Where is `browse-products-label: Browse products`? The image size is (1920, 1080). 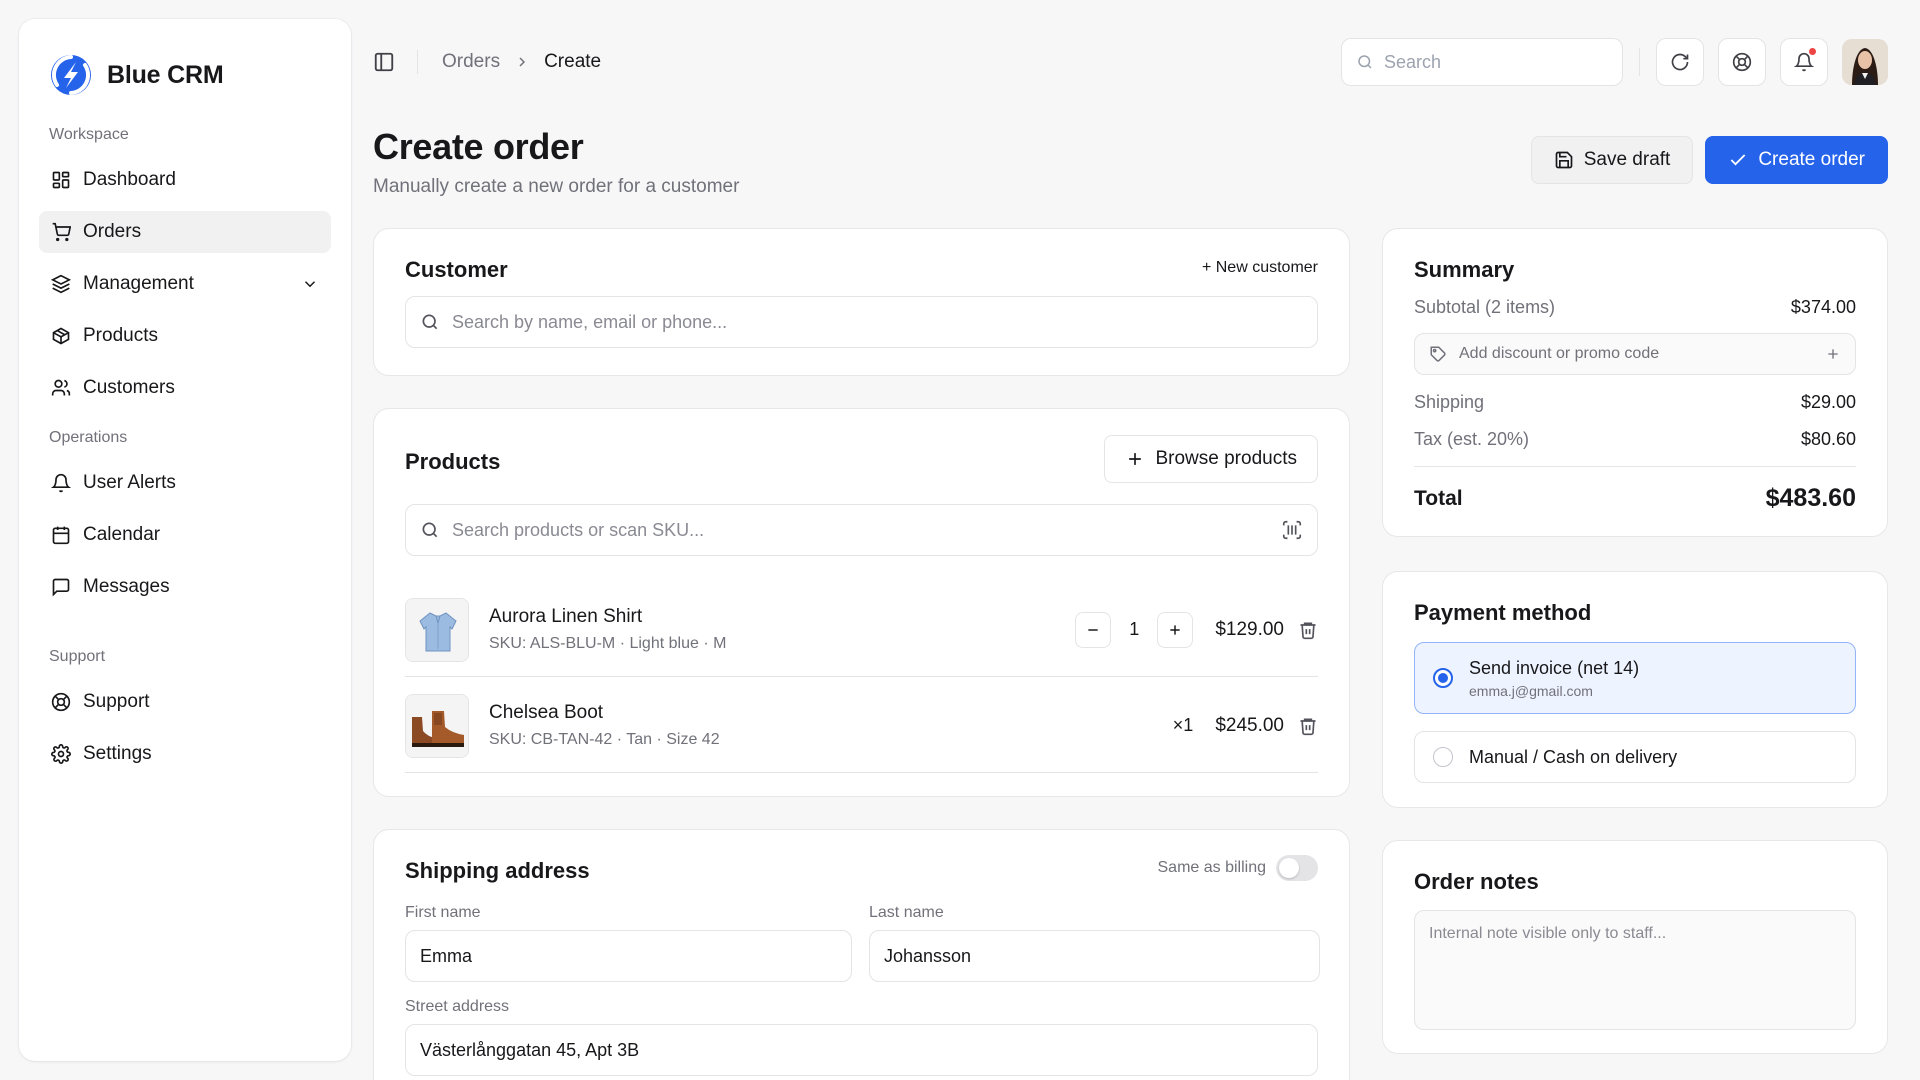
browse-products-label: Browse products is located at coordinates (1226, 458).